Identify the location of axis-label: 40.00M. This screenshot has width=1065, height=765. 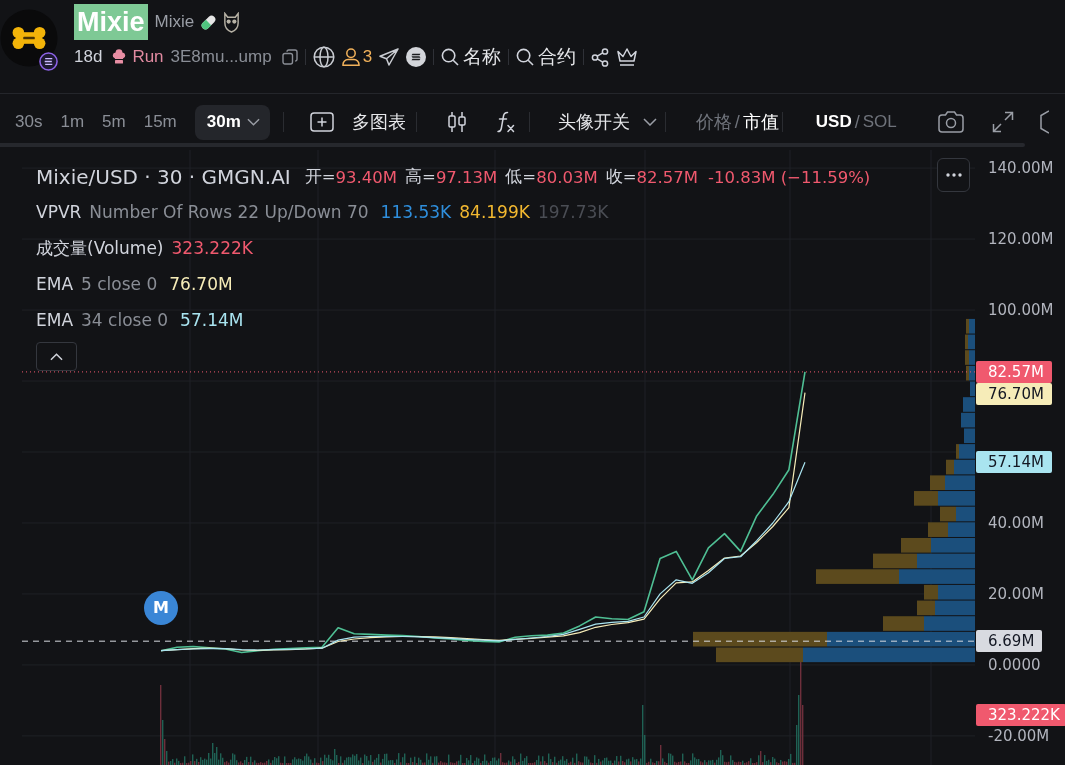
(1016, 522).